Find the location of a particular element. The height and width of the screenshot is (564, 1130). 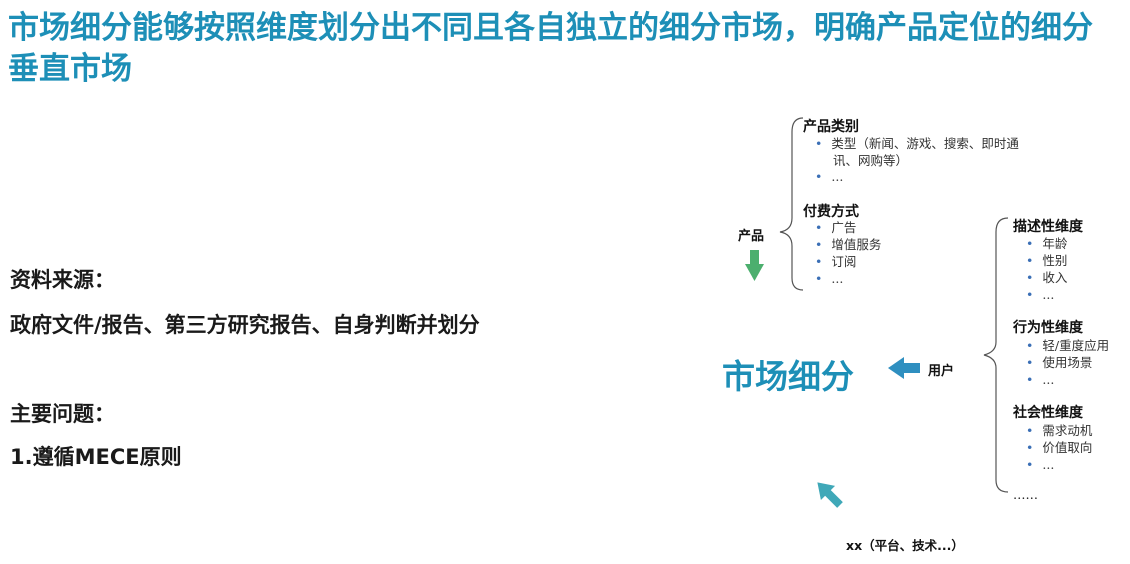

green-down-arrow-icon is located at coordinates (754, 265).